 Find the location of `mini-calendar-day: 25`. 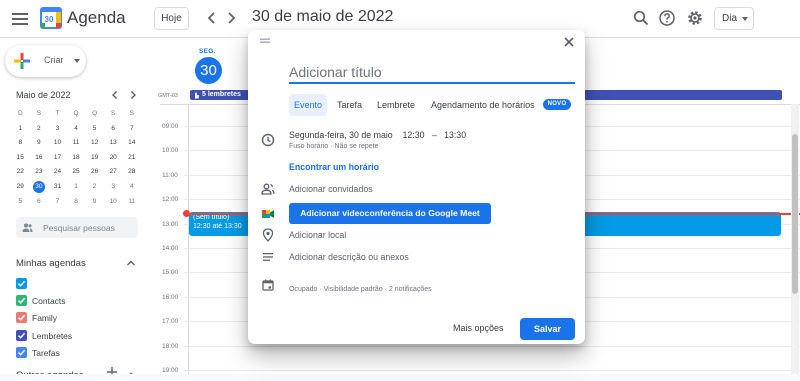

mini-calendar-day: 25 is located at coordinates (76, 172).